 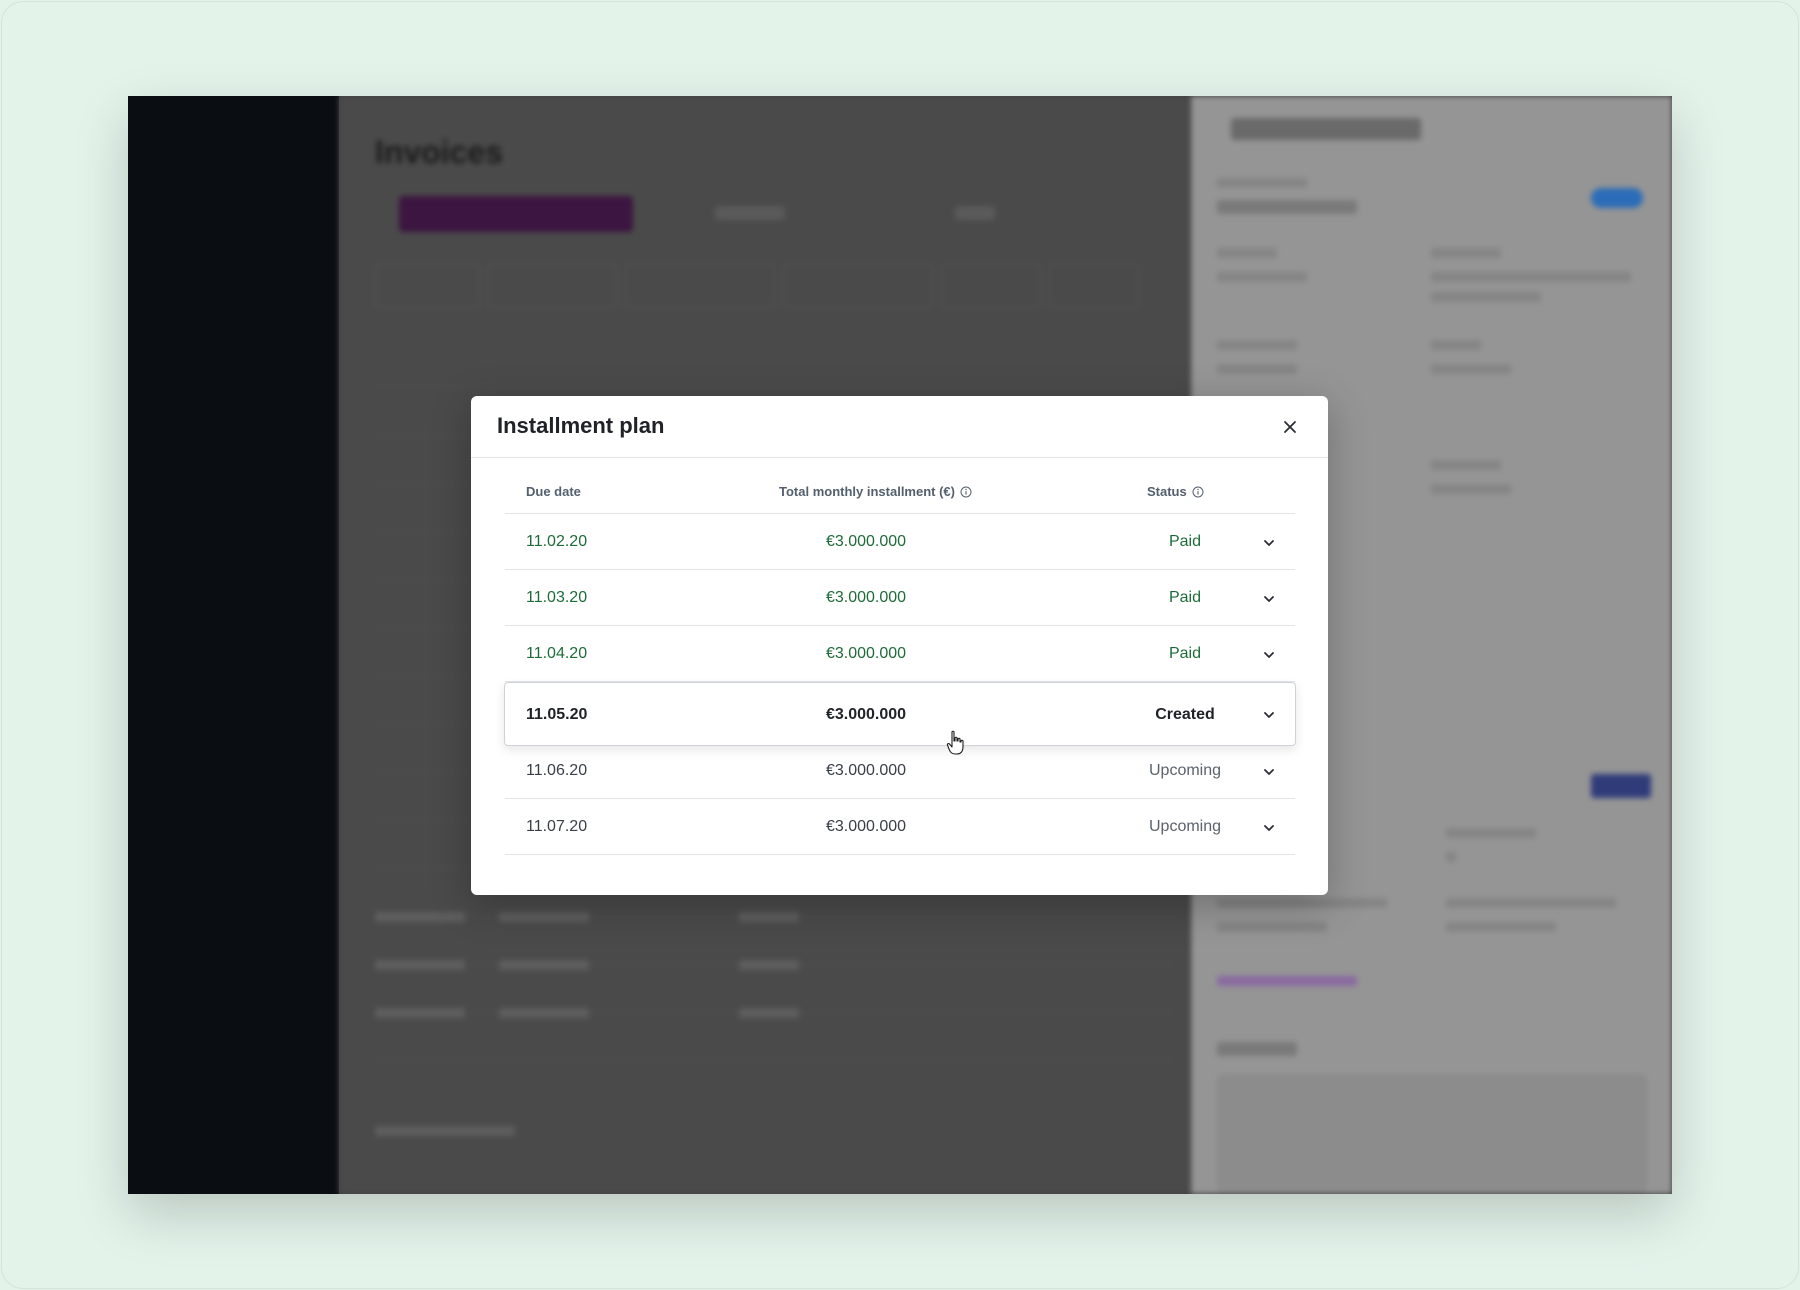 I want to click on installment-row-hovered: 11.05.20 €3.000.000 Created, so click(x=900, y=714).